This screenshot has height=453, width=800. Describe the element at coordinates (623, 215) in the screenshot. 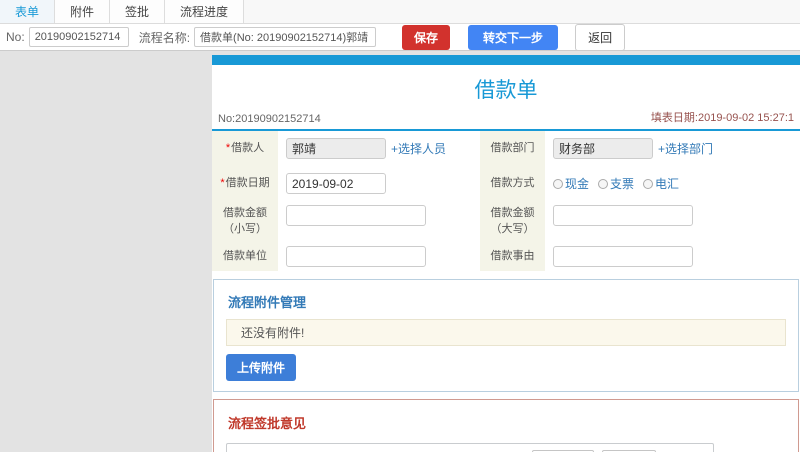

I see `amount-upper-input` at that location.